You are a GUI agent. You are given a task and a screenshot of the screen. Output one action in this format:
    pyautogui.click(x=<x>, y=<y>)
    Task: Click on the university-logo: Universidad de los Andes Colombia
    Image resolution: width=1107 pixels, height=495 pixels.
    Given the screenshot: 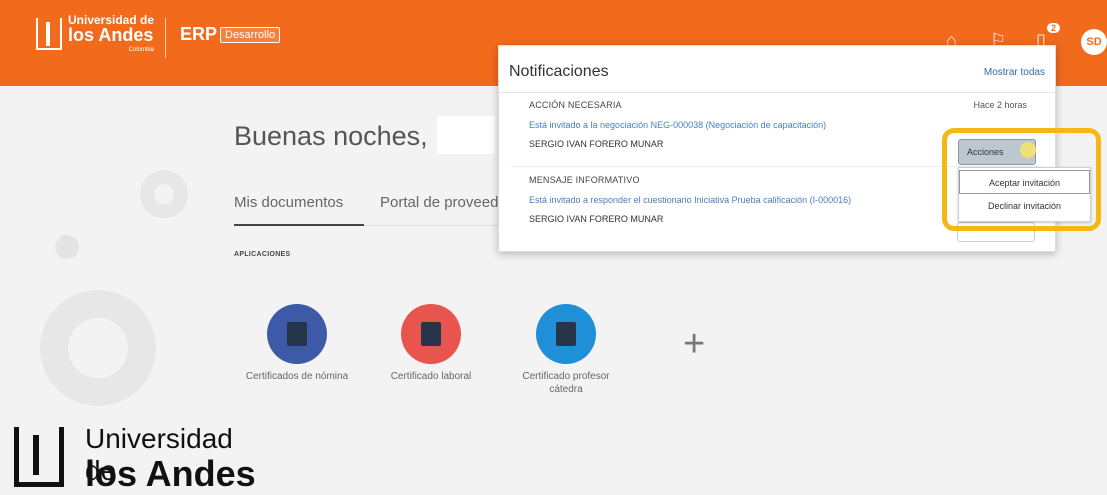 What is the action you would take?
    pyautogui.click(x=95, y=33)
    